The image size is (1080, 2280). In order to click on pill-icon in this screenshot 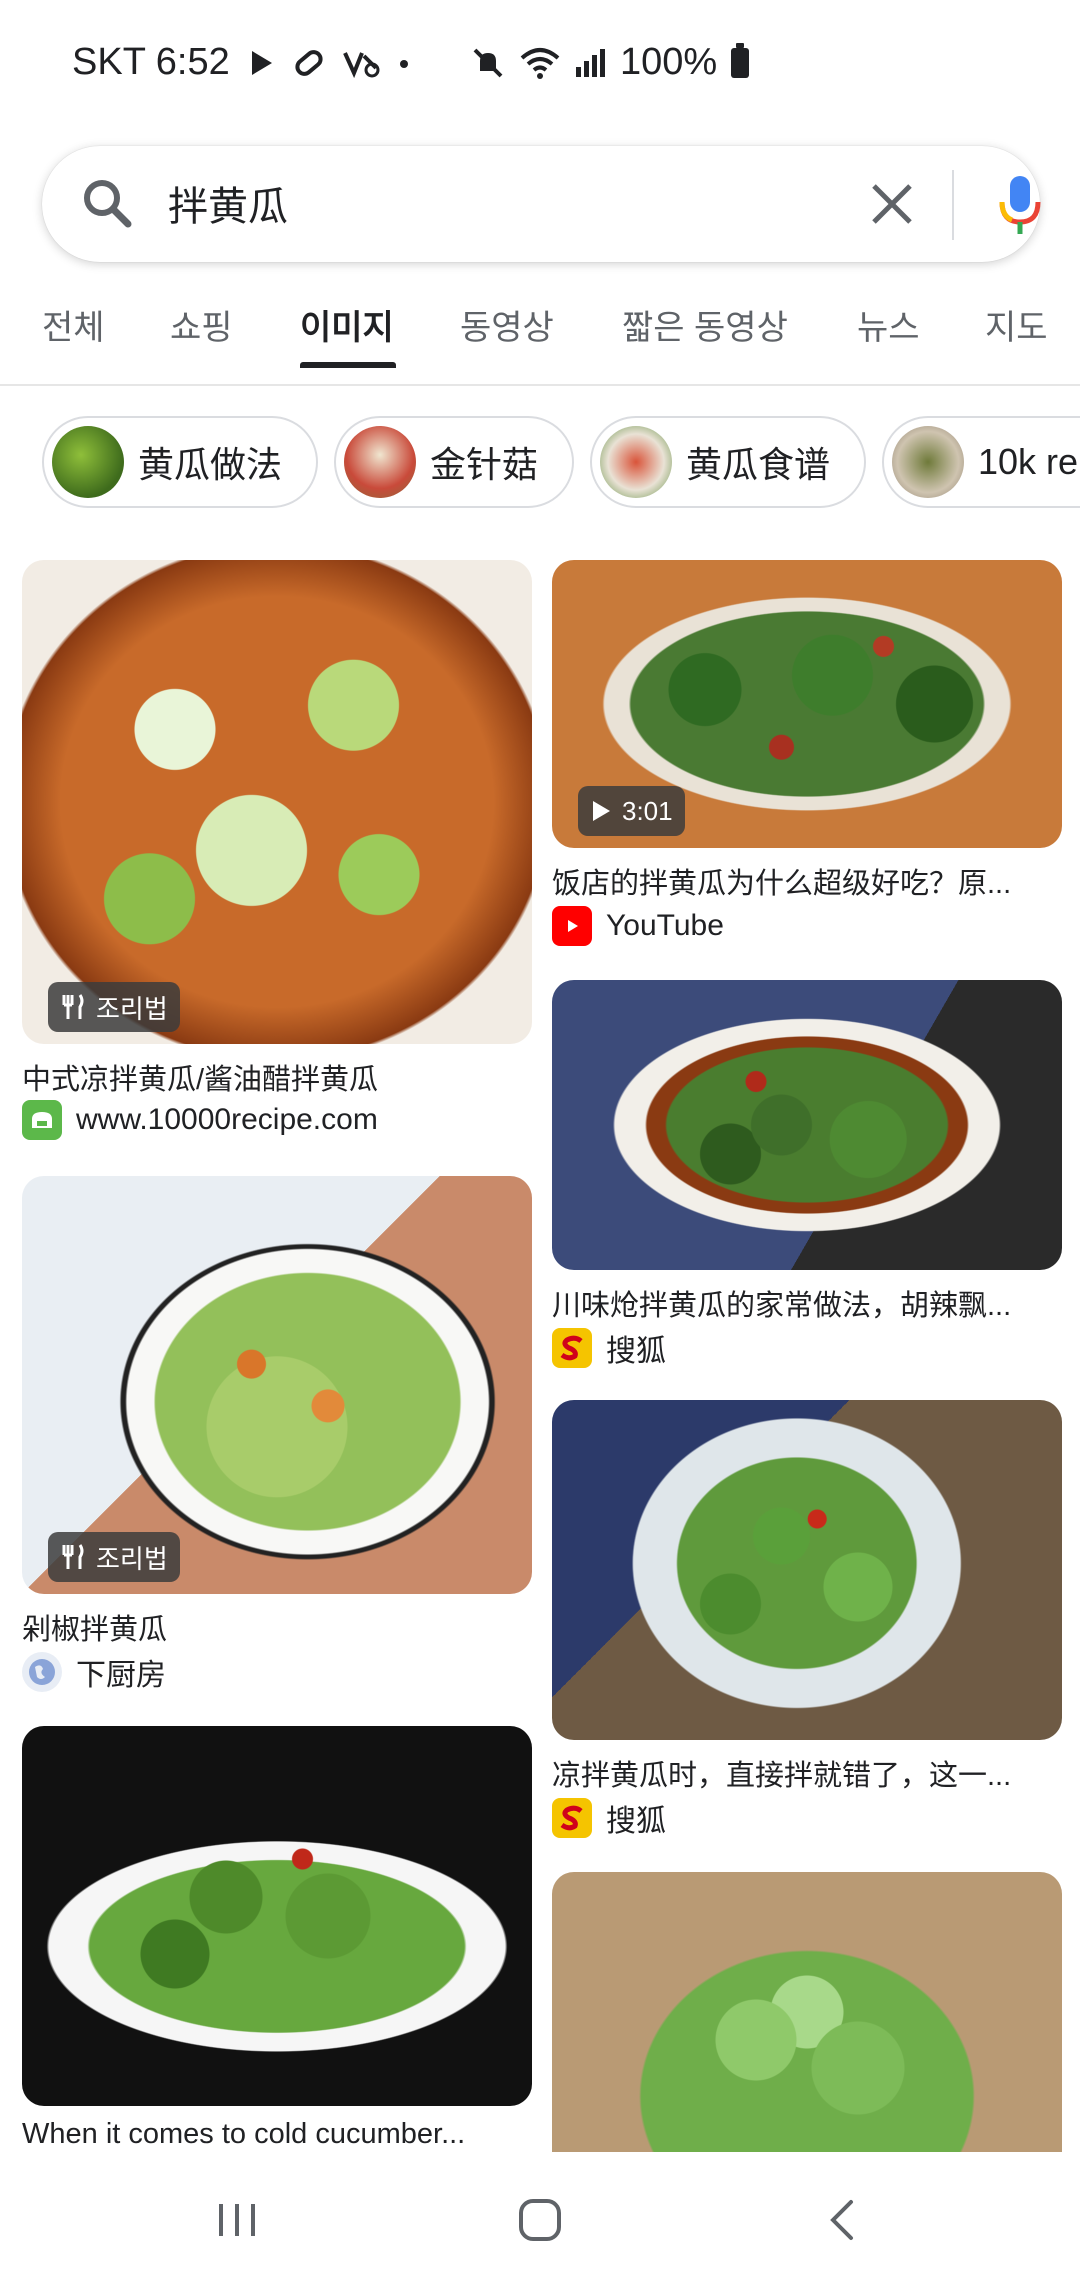, I will do `click(309, 63)`.